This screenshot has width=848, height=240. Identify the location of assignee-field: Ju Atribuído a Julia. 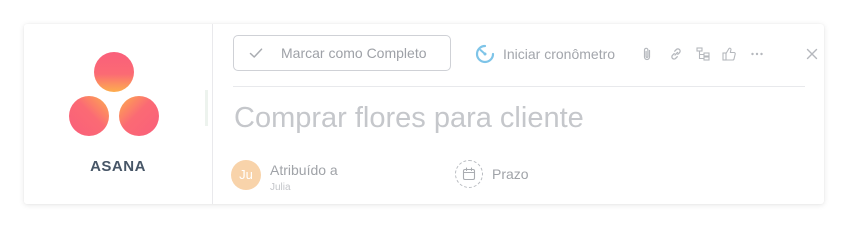
(331, 178).